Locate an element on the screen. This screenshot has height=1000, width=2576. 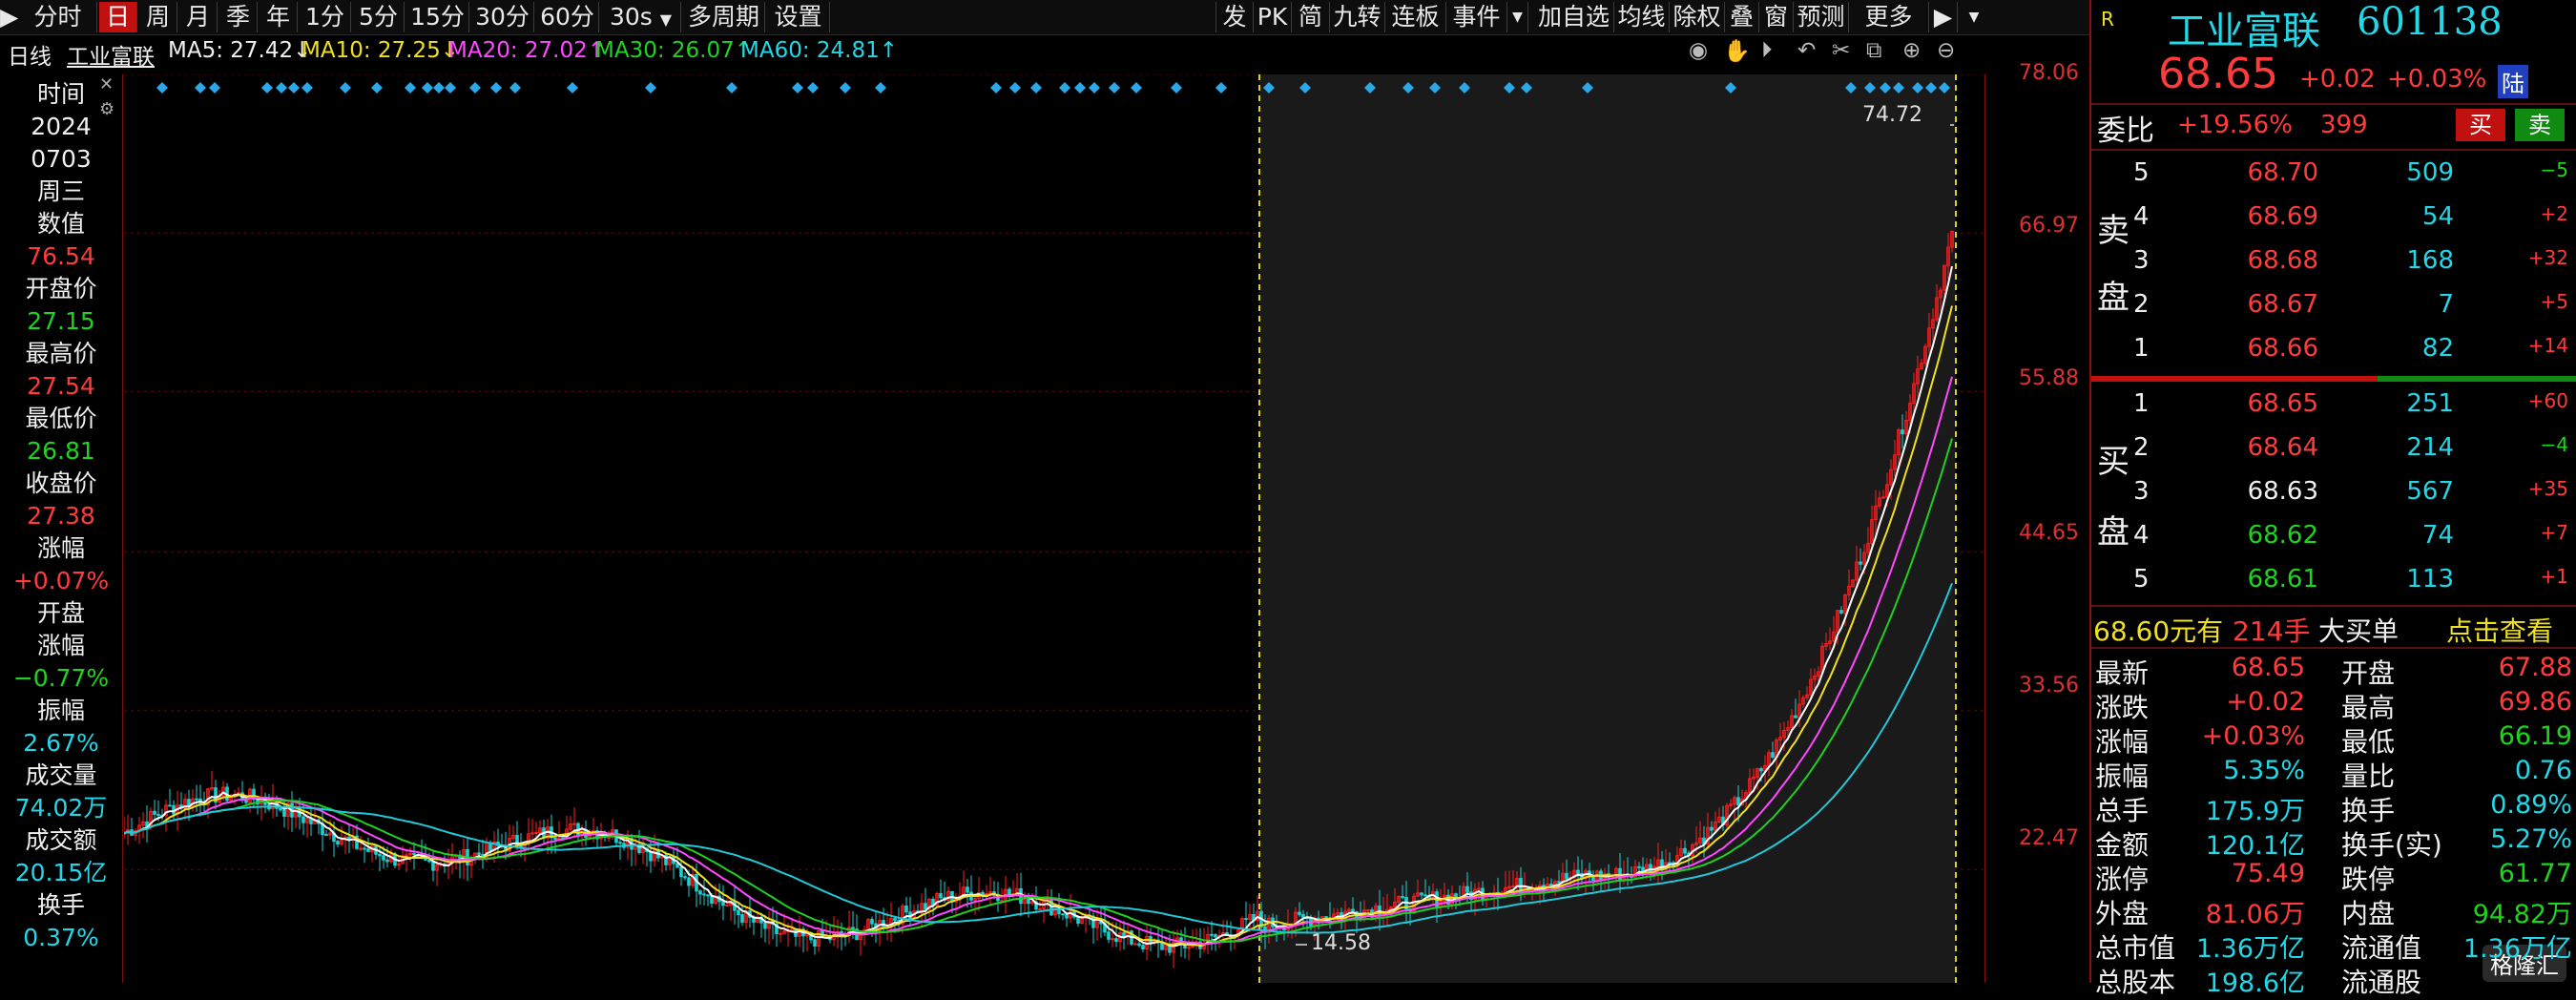
book-change: +14 is located at coordinates (2547, 345).